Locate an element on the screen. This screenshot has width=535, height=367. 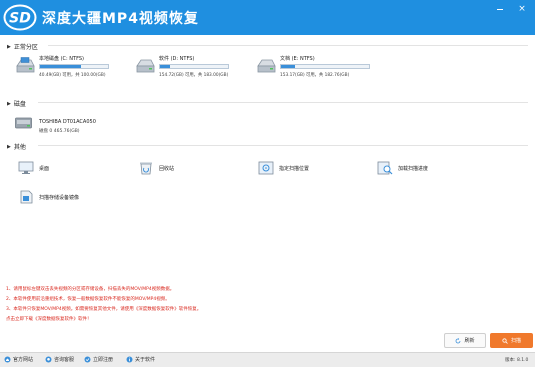
refresh-icon is located at coordinates (458, 340).